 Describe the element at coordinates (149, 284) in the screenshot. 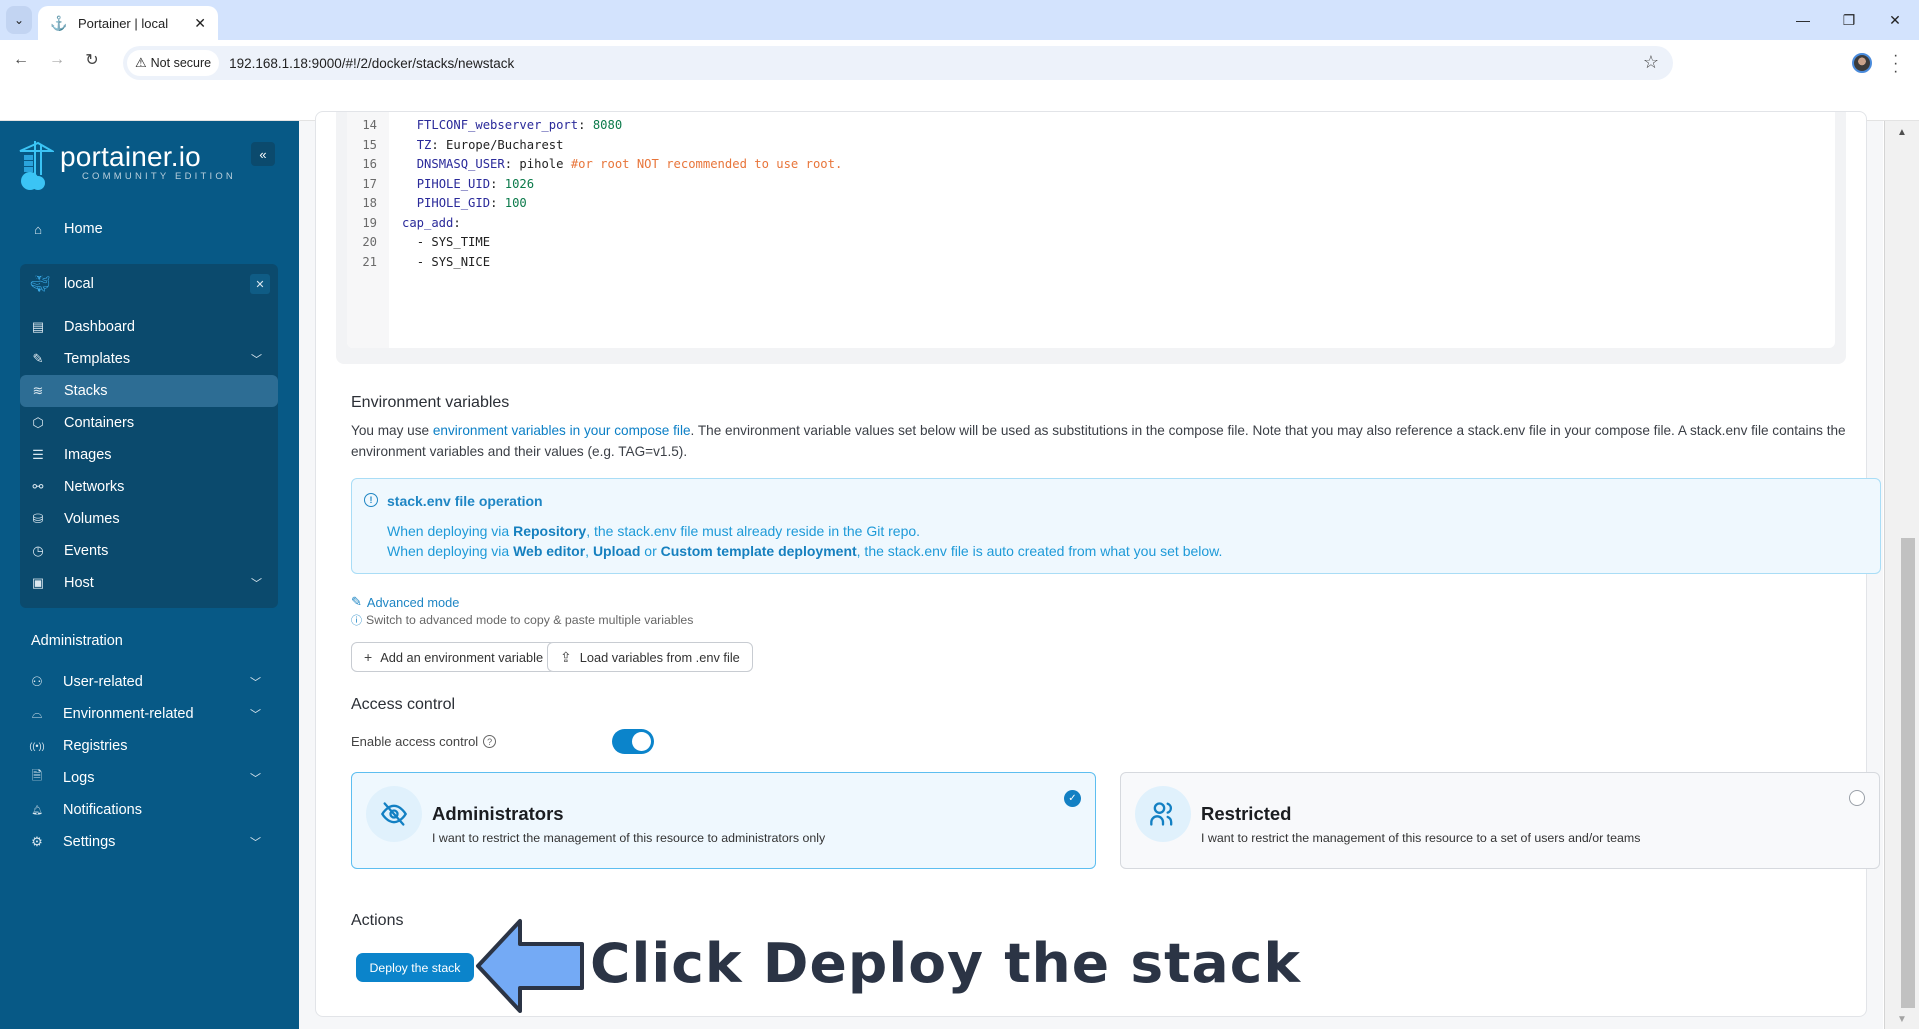

I see `environment-header: 🐳︎ local` at that location.